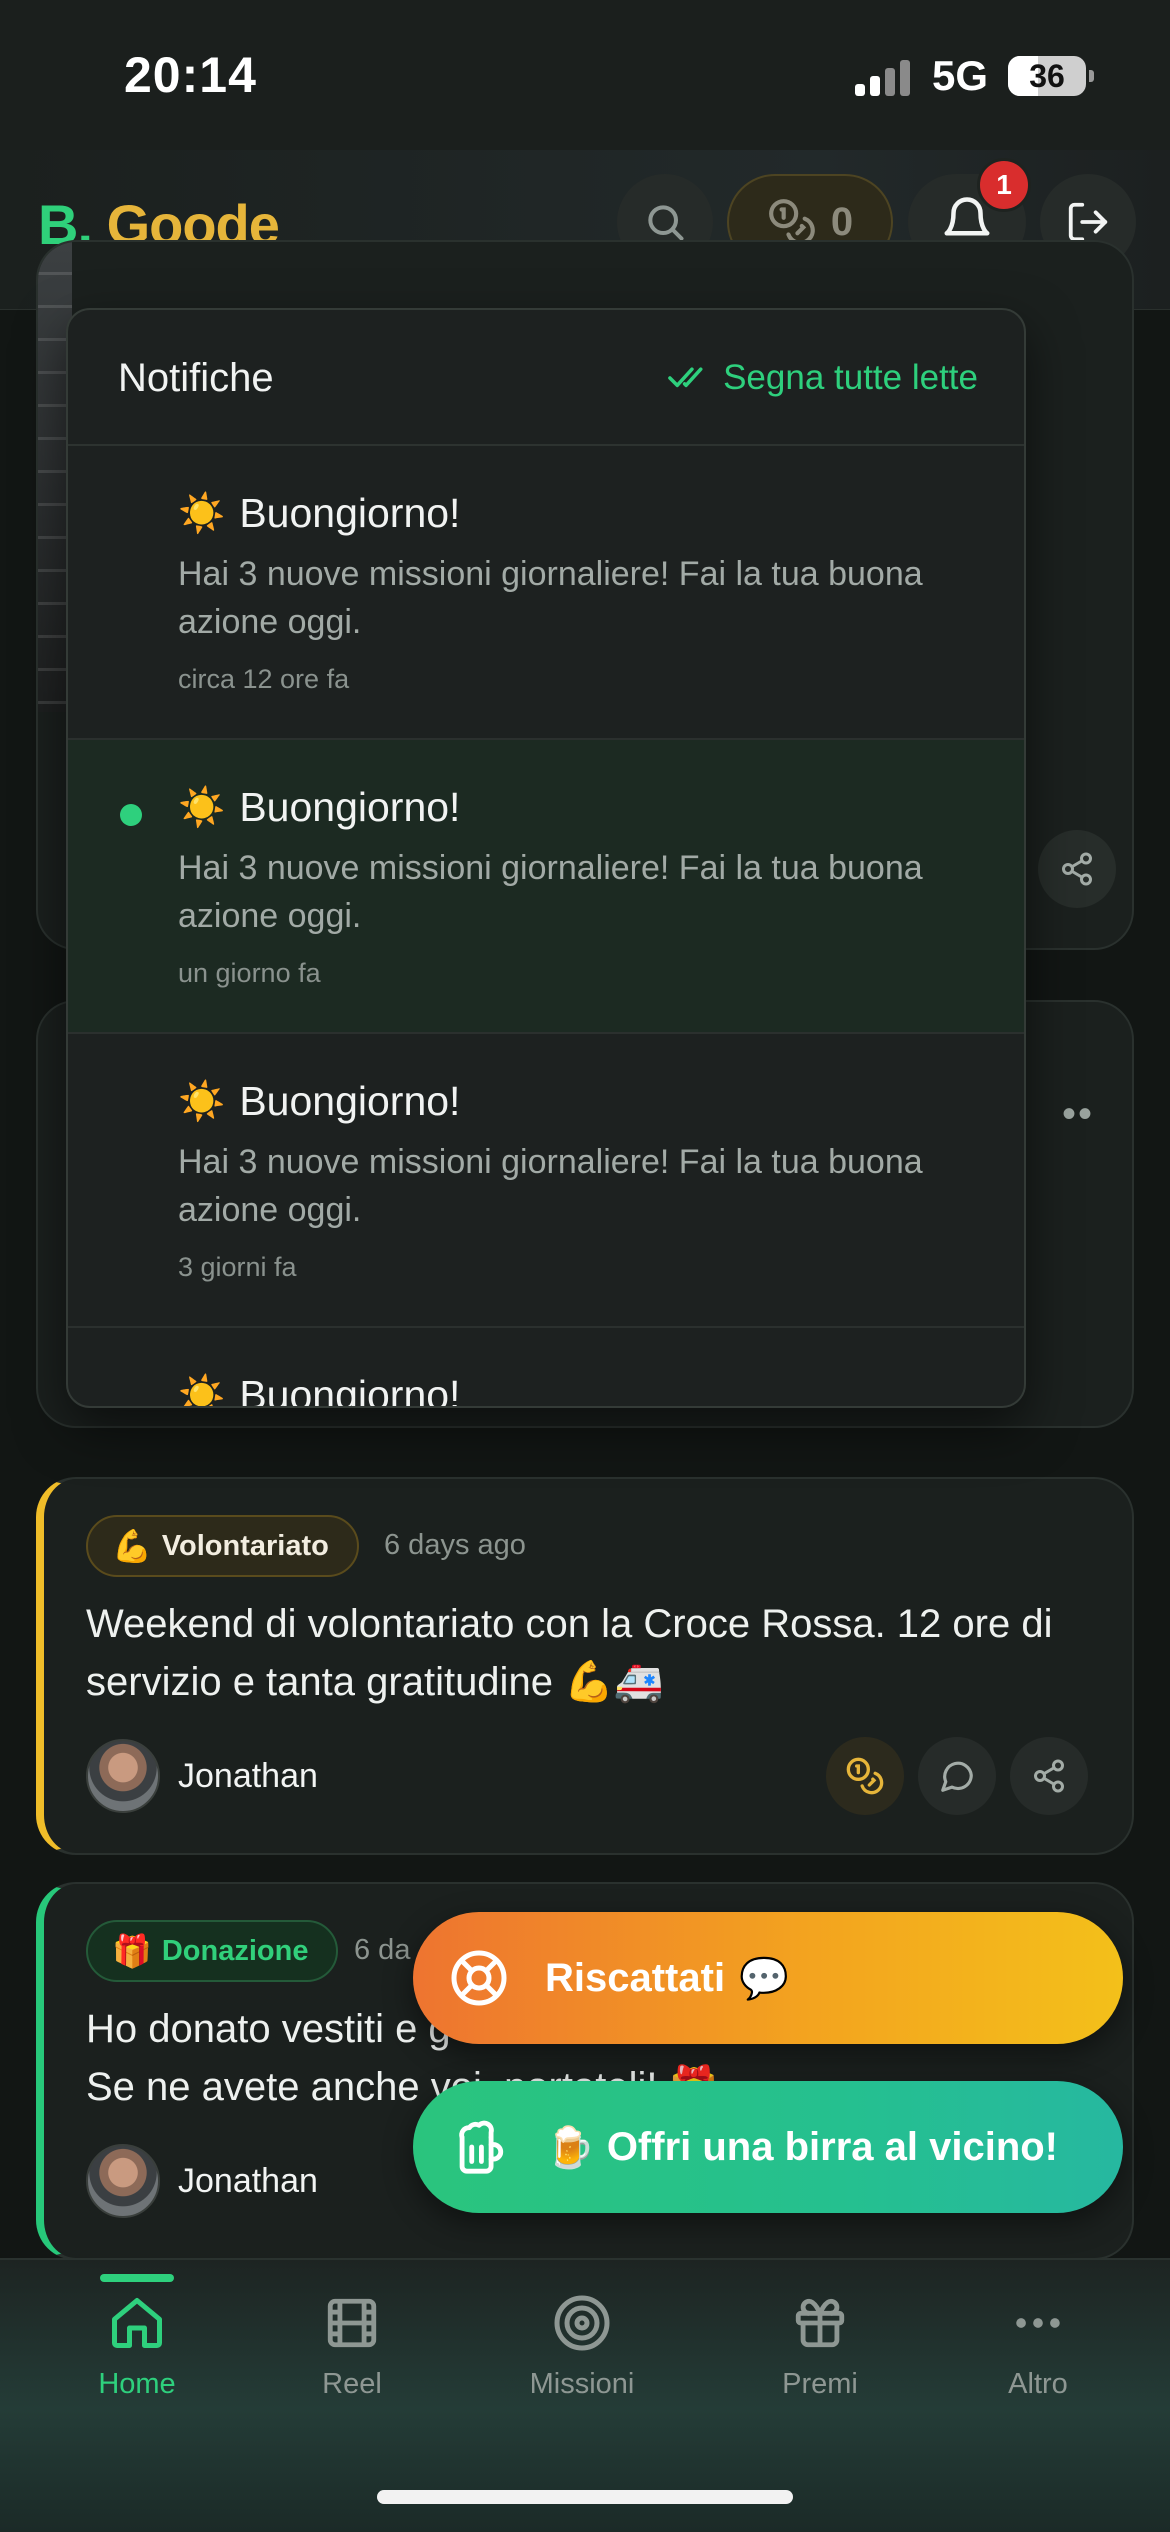 The width and height of the screenshot is (1170, 2532). What do you see at coordinates (1004, 185) in the screenshot?
I see `notification-badge: 1` at bounding box center [1004, 185].